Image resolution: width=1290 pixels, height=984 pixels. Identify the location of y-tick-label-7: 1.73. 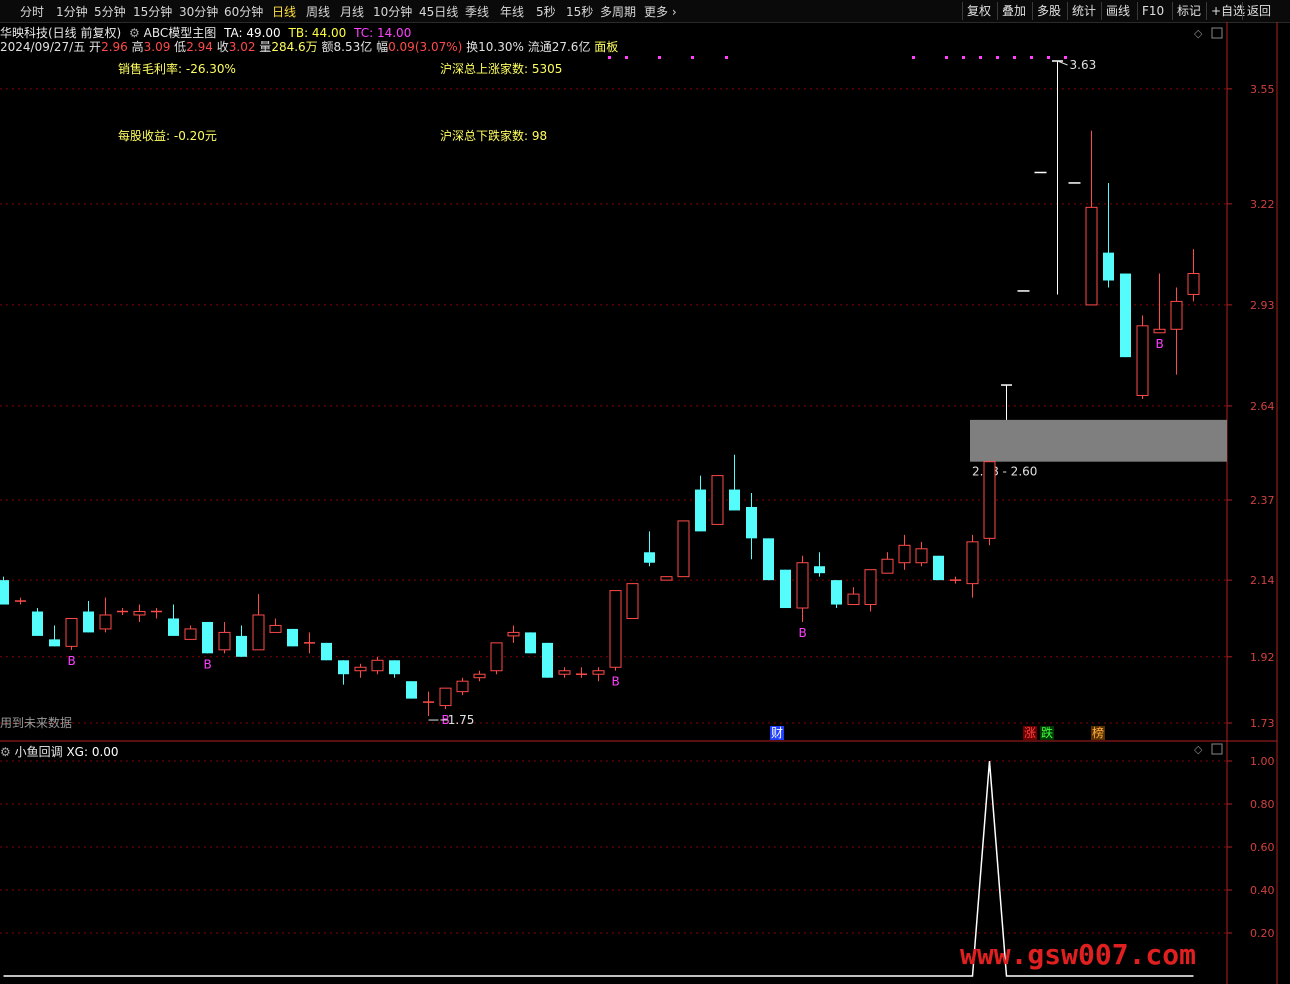
(1262, 723).